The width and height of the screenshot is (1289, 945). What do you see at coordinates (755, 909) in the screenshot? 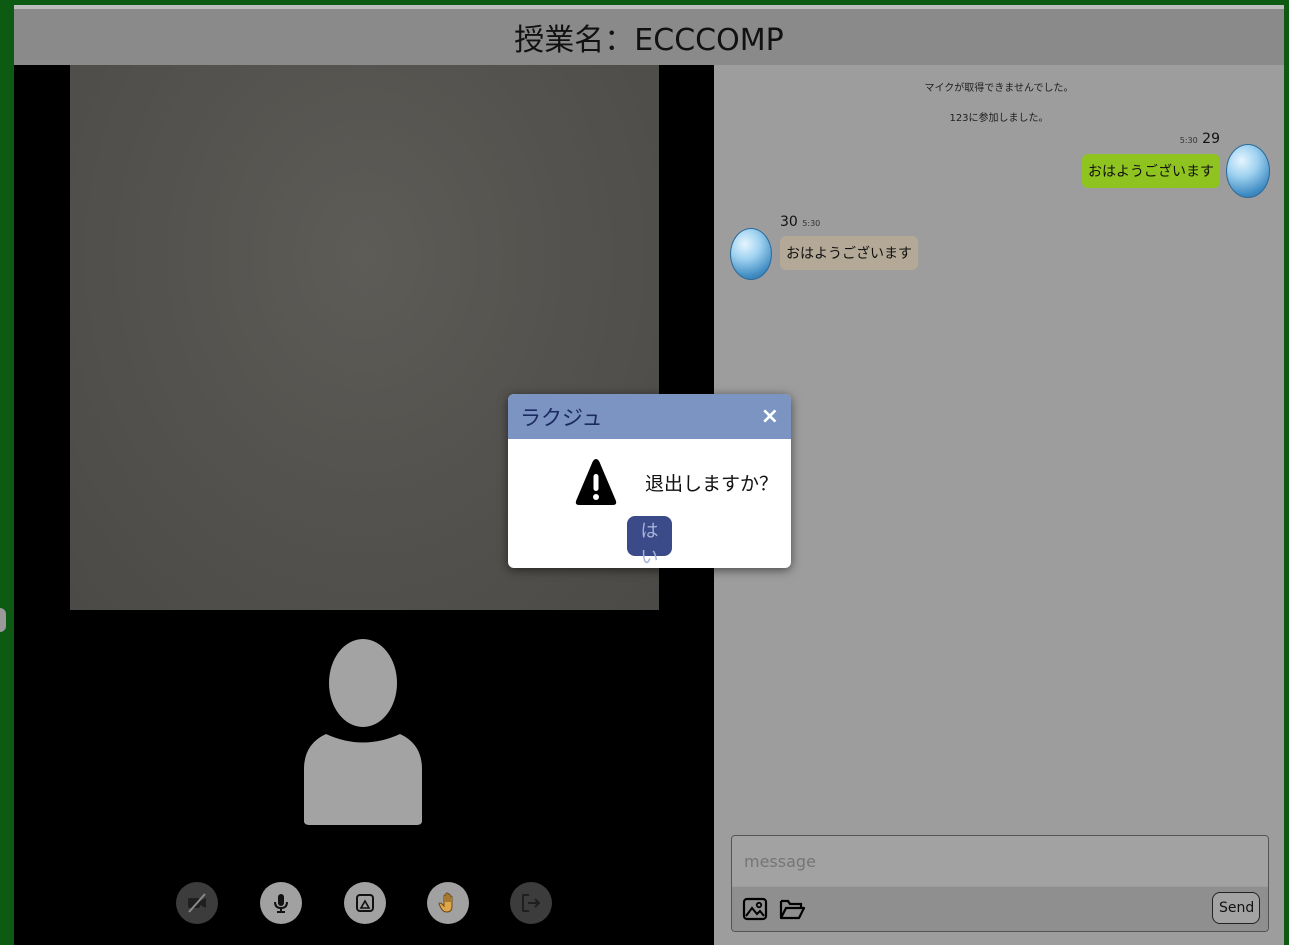
I see `image-upload-icon` at bounding box center [755, 909].